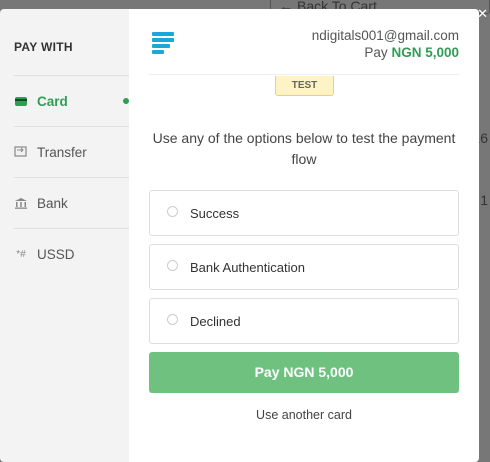 The height and width of the screenshot is (462, 490). Describe the element at coordinates (52, 101) in the screenshot. I see `sidebar-item-label: Card` at that location.